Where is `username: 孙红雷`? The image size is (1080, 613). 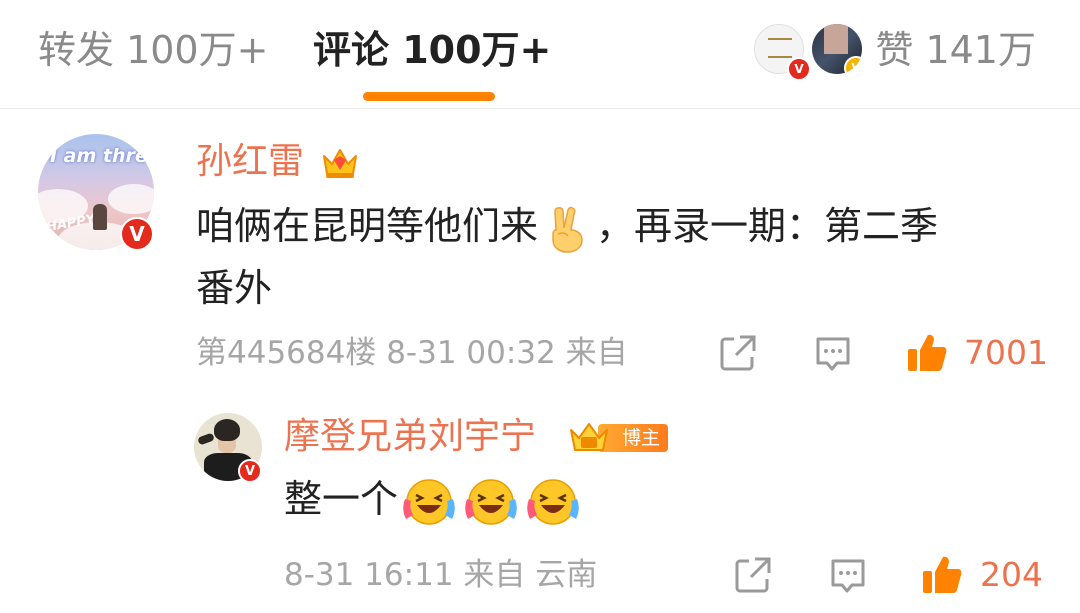
username: 孙红雷 is located at coordinates (250, 162).